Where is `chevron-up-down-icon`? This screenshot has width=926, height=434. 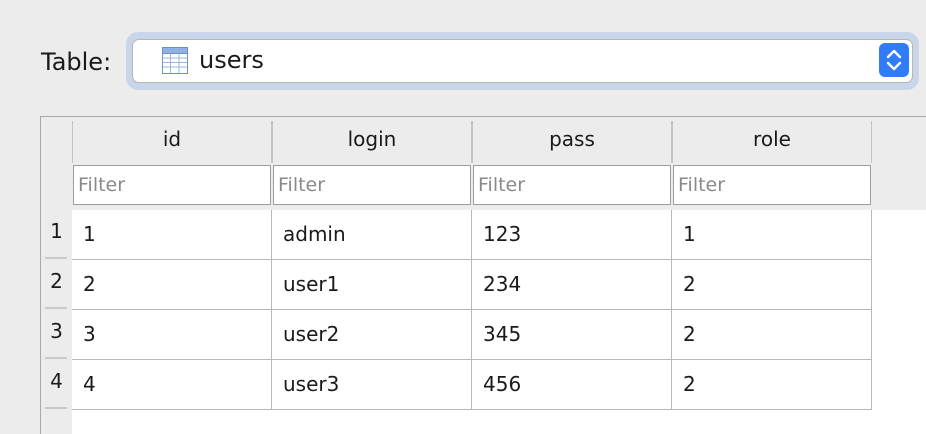
chevron-up-down-icon is located at coordinates (894, 60).